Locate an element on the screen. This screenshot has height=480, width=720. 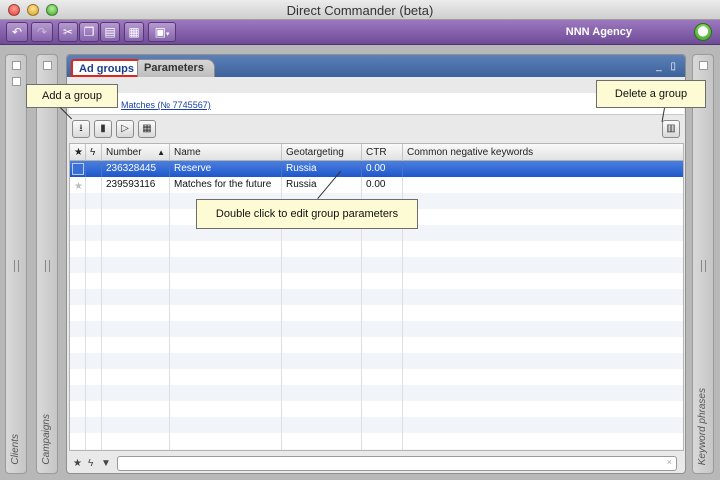
table-icon: ▦ is located at coordinates (147, 128).